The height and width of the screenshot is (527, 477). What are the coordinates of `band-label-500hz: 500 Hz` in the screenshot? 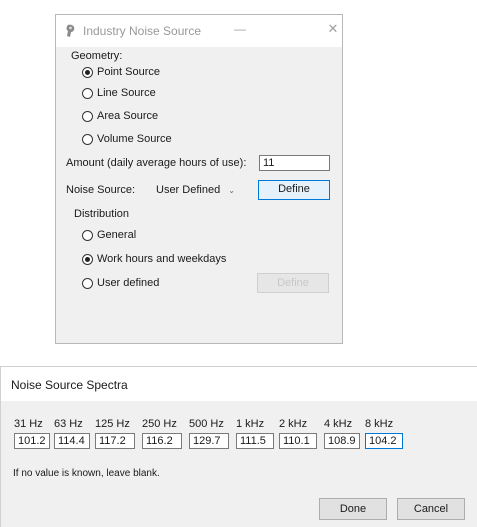 It's located at (206, 424).